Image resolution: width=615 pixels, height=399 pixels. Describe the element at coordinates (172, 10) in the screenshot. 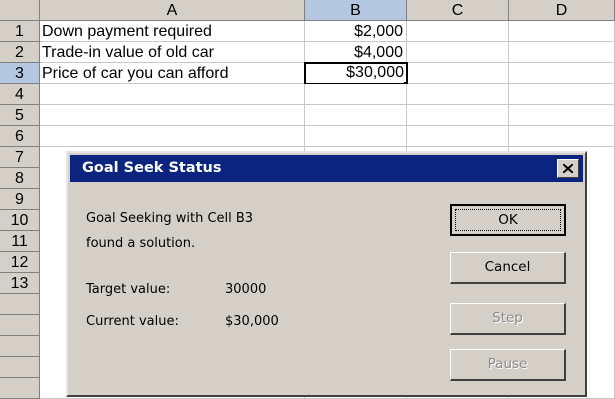

I see `column-header-a: A` at that location.